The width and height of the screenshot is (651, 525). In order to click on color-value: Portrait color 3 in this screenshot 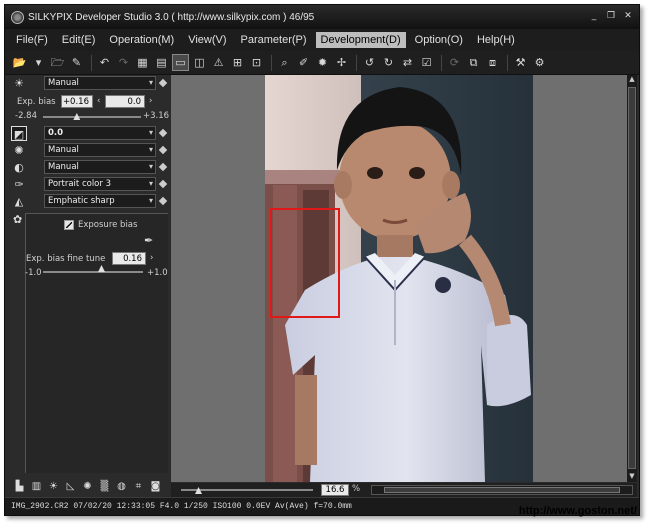, I will do `click(79, 184)`.